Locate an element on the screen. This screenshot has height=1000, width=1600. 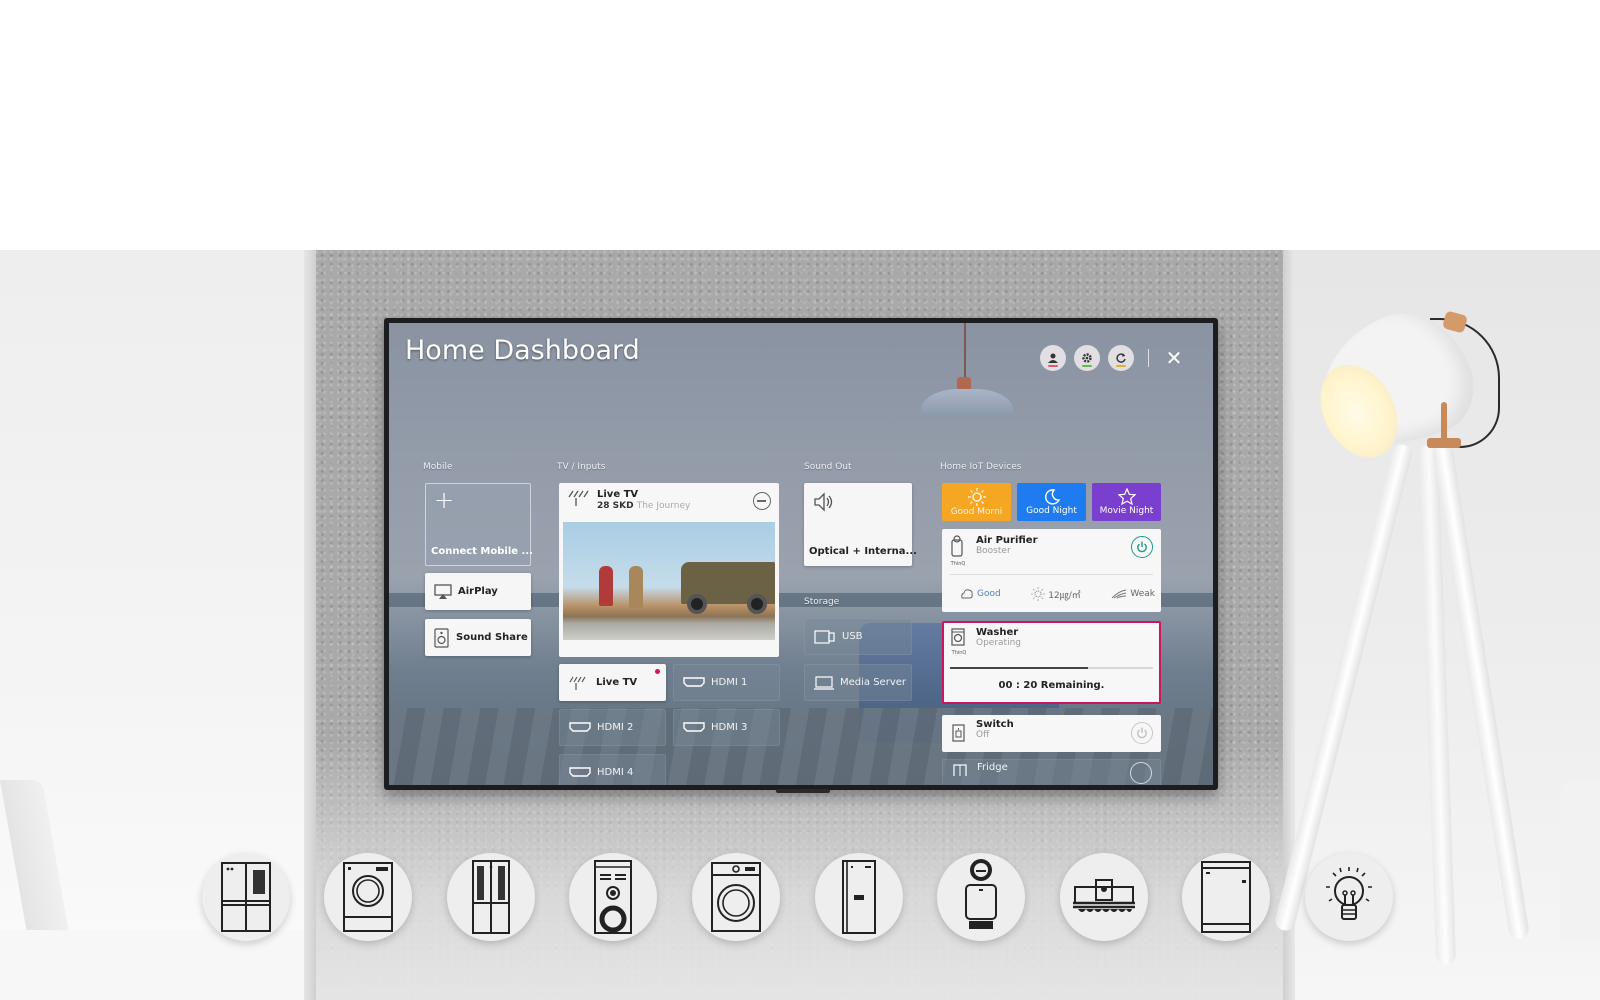
device-name: Washer is located at coordinates (997, 632).